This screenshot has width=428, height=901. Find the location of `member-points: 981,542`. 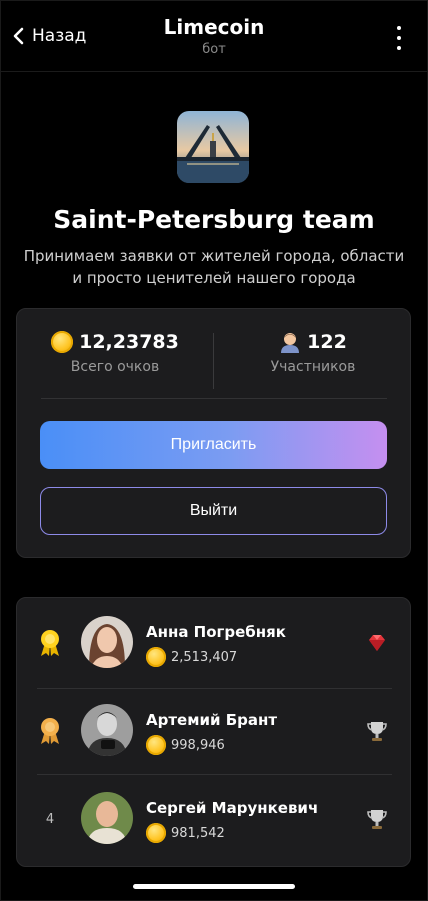

member-points: 981,542 is located at coordinates (185, 833).